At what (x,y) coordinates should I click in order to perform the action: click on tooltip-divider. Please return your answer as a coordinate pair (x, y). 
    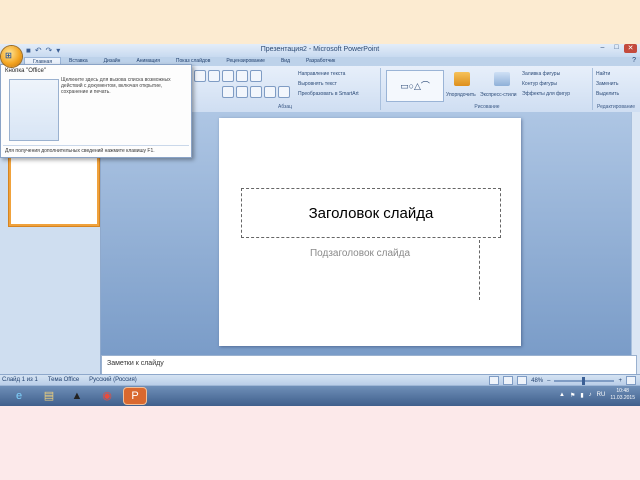
    Looking at the image, I should click on (96, 145).